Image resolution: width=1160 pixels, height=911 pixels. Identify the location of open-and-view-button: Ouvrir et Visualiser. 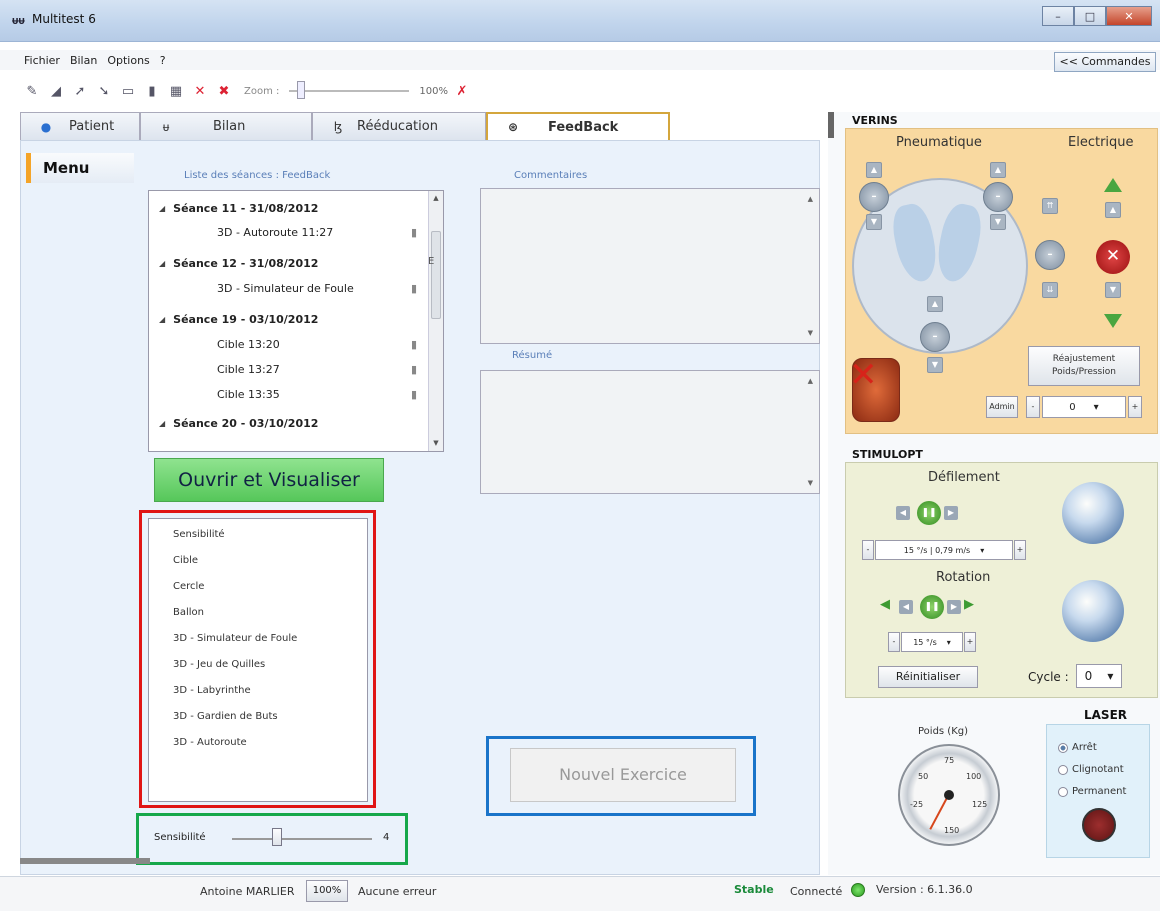
(269, 480).